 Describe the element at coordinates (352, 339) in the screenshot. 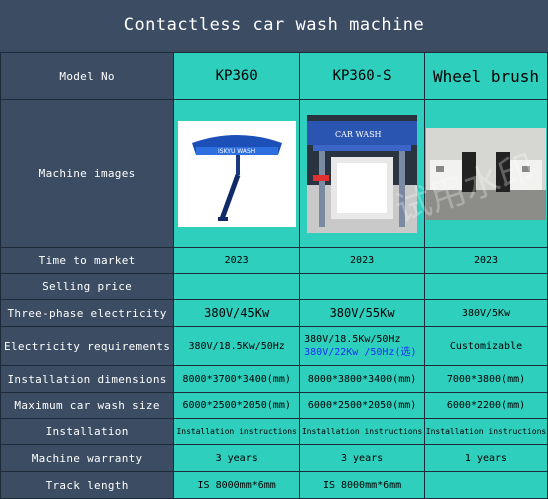

I see `elec-req-line: 380V/18.5Kw/50Hz` at that location.